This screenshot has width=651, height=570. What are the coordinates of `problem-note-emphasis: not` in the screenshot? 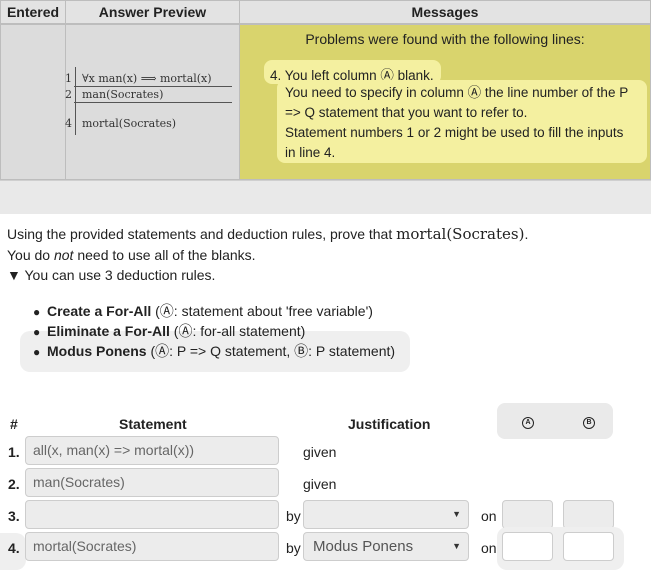 It's located at (63, 255).